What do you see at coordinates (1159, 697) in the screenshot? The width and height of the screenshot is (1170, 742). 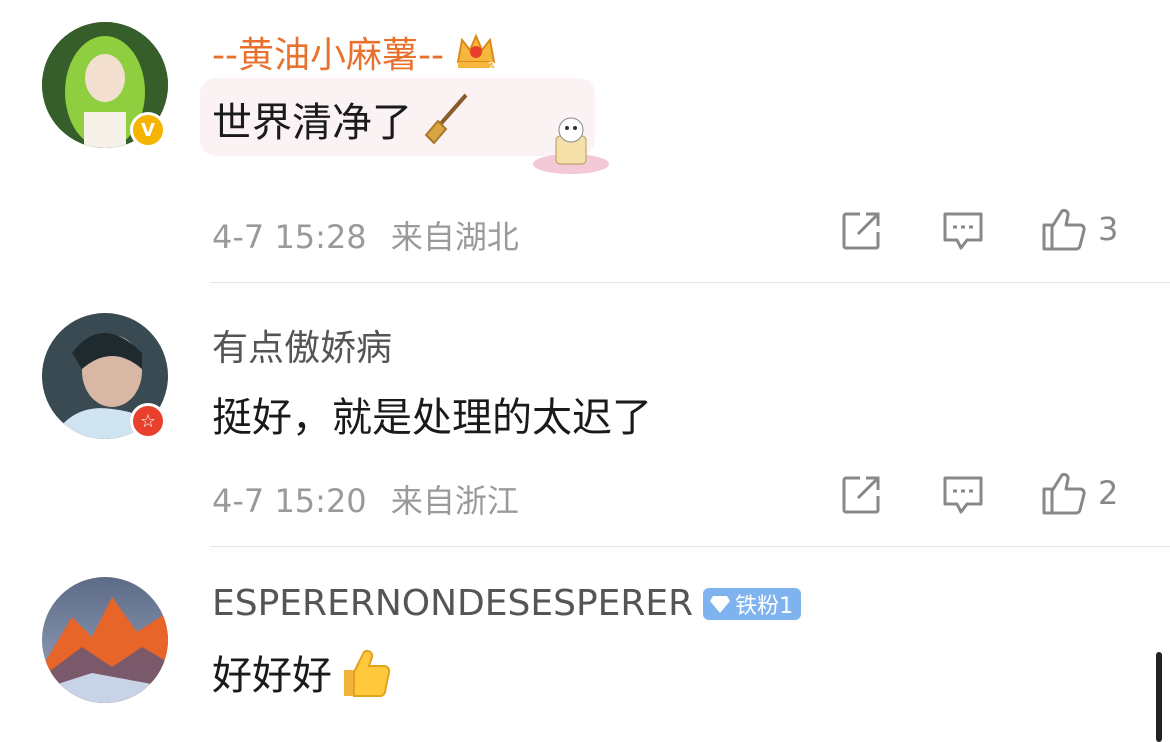 I see `scrollbar` at bounding box center [1159, 697].